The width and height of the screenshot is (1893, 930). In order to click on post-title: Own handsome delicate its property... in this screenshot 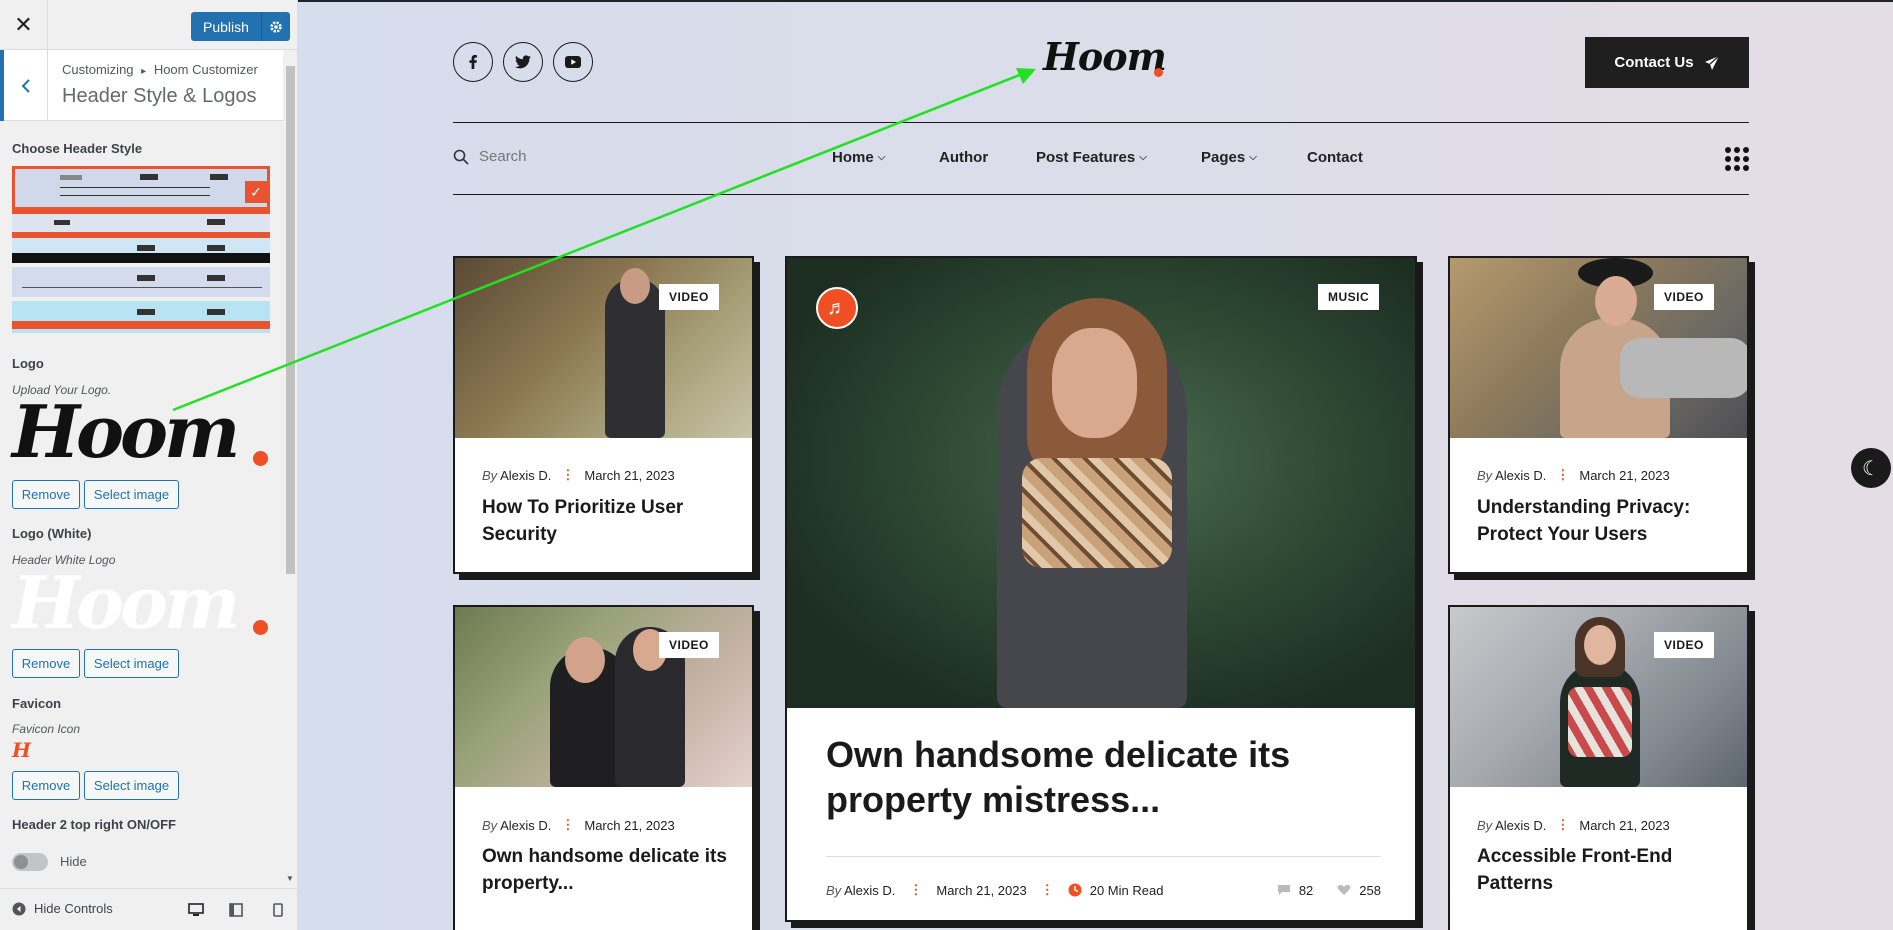, I will do `click(607, 870)`.